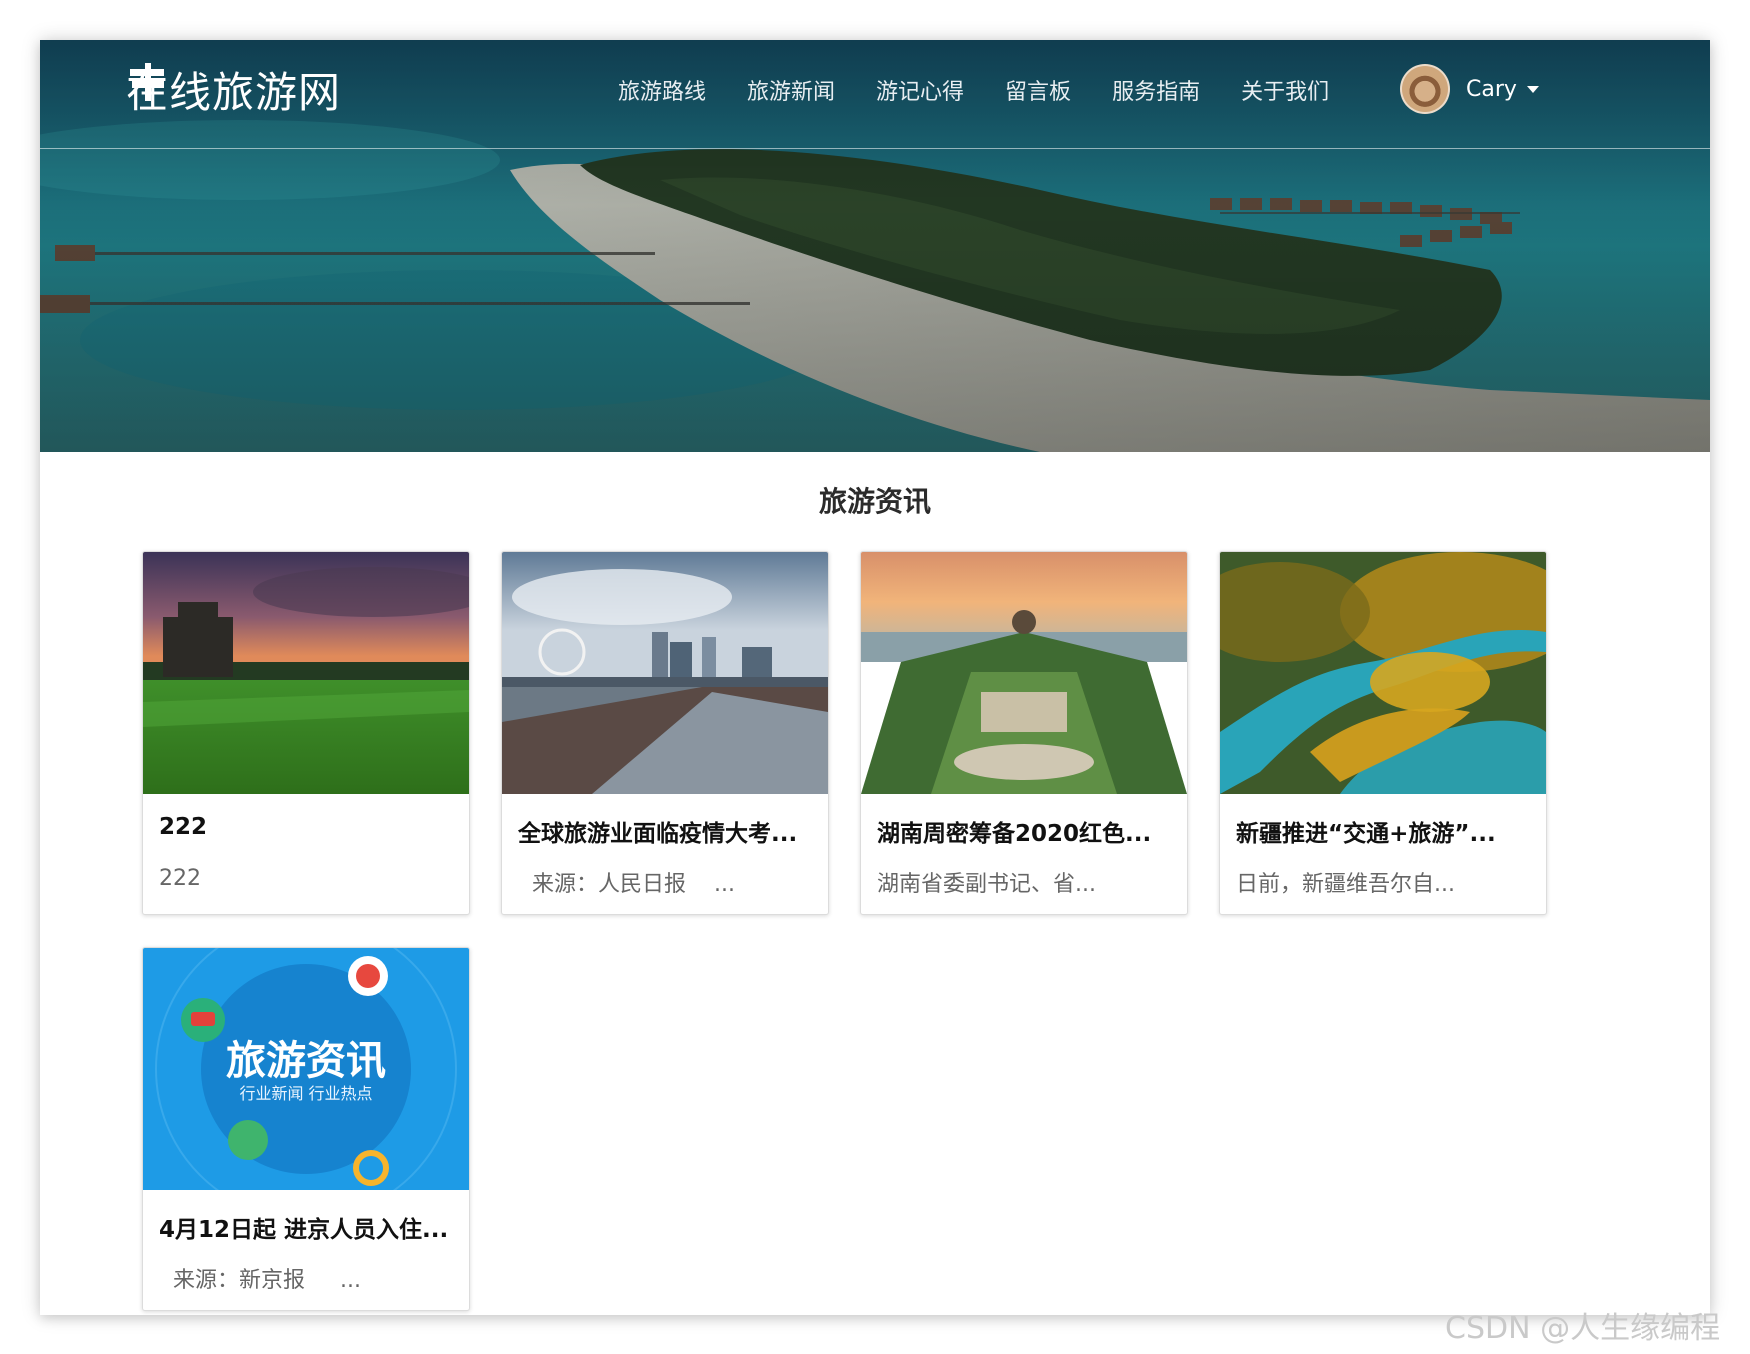 This screenshot has width=1750, height=1354. What do you see at coordinates (874, 501) in the screenshot?
I see `section-title: 旅游资讯` at bounding box center [874, 501].